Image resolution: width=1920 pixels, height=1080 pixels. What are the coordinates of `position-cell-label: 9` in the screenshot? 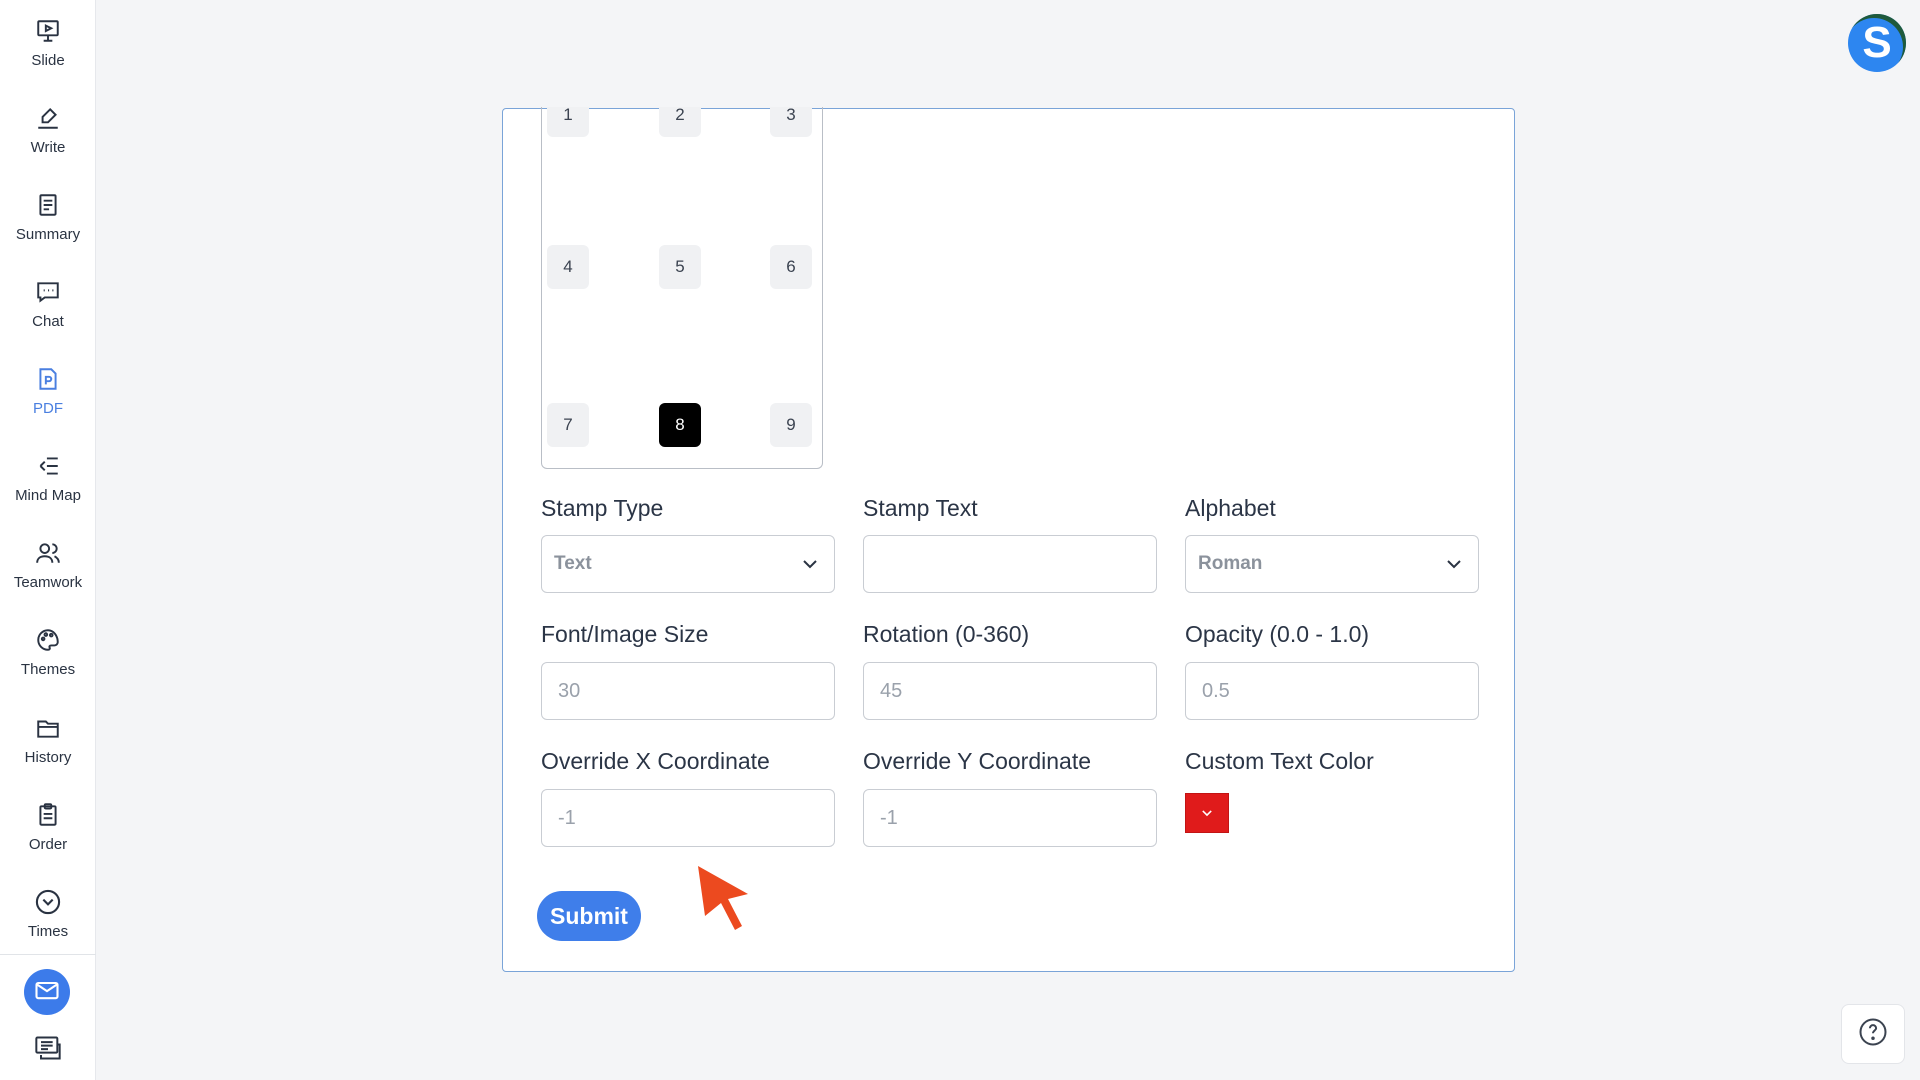 It's located at (791, 424).